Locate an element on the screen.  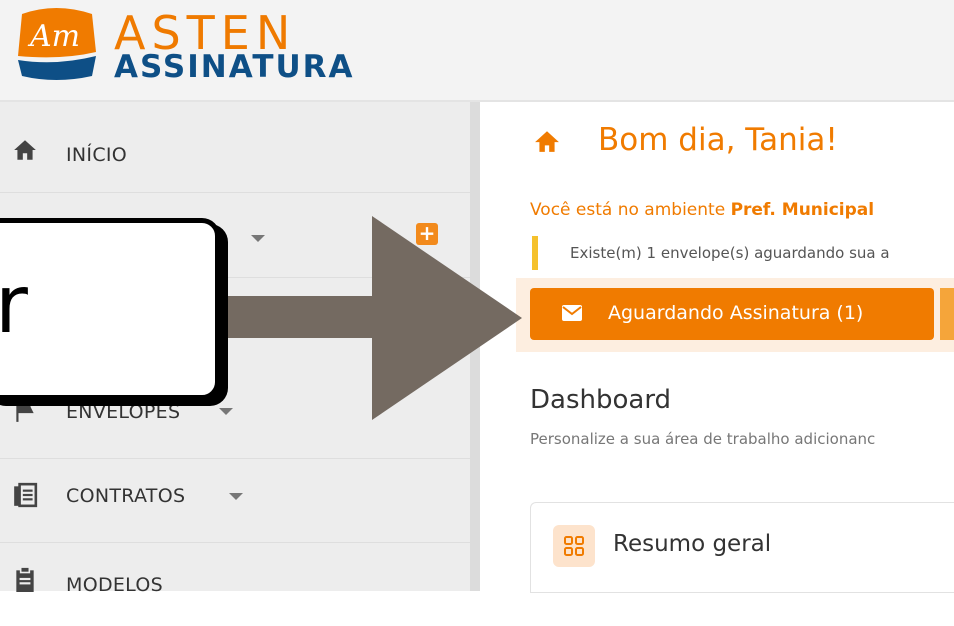
document-icon is located at coordinates (26, 495).